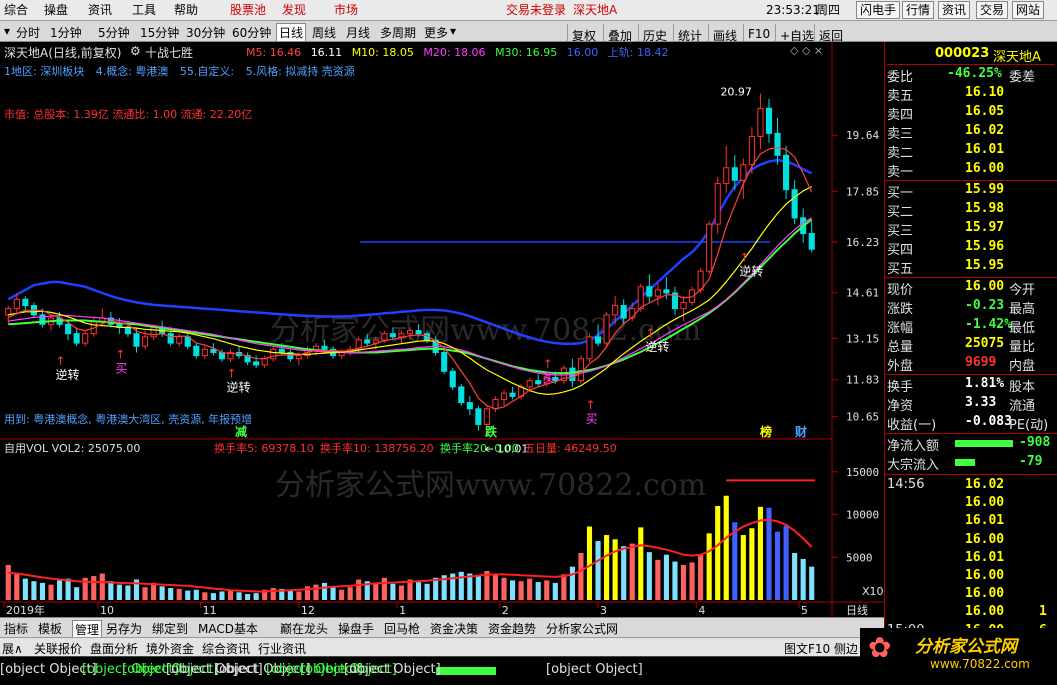 The image size is (1057, 685). I want to click on add-watchlist-button: +自选, so click(796, 34).